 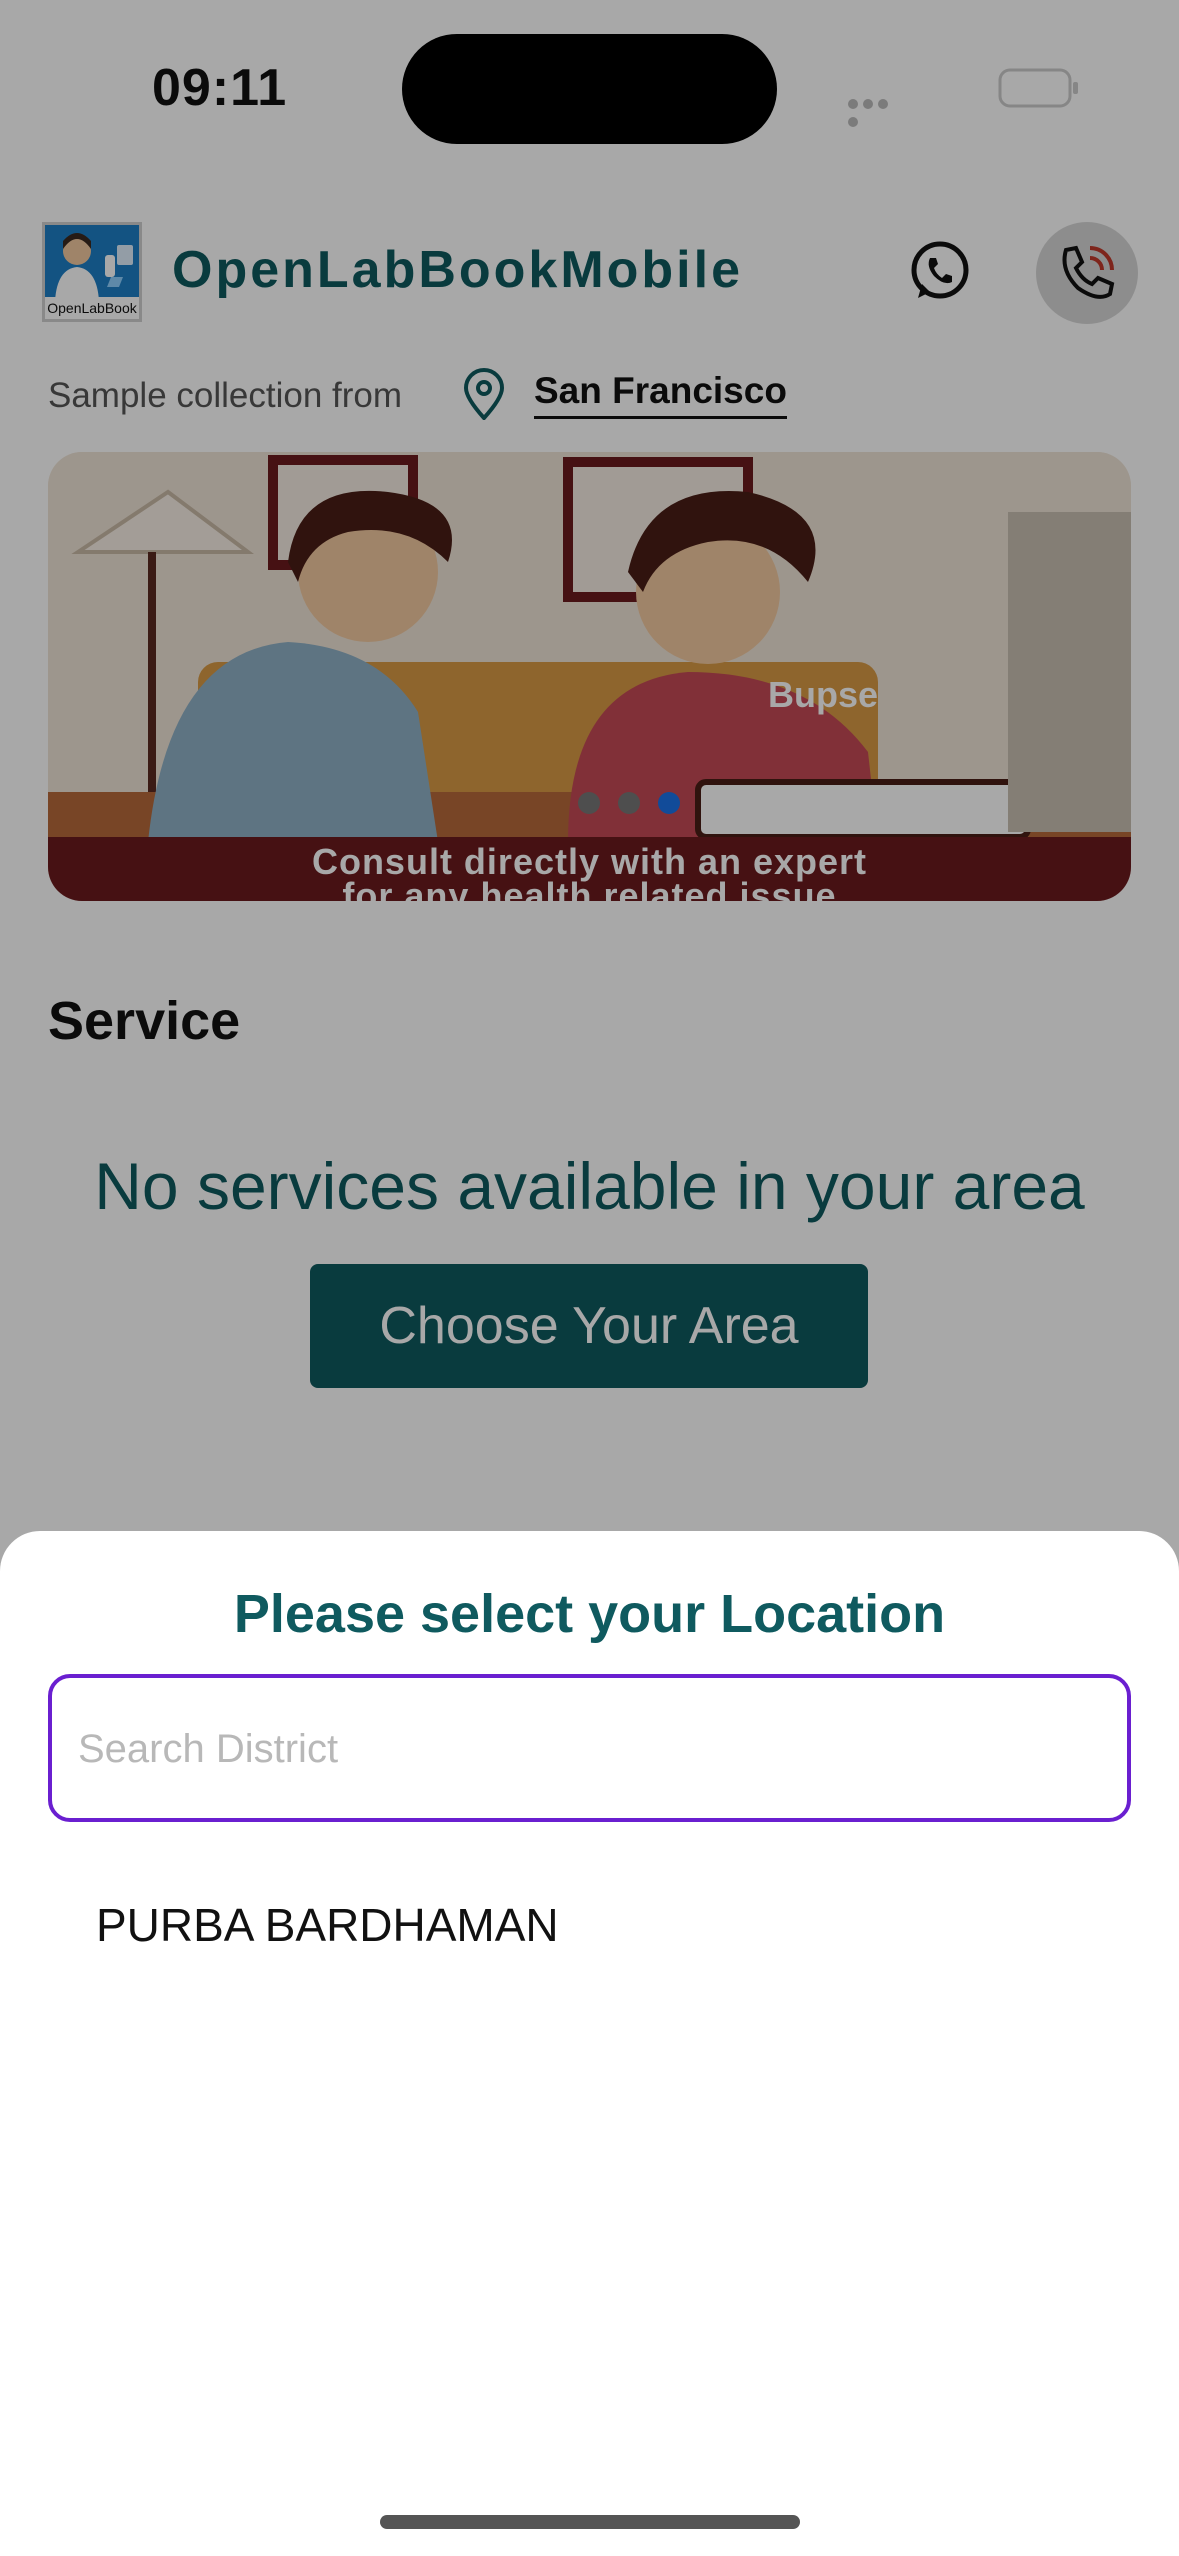 What do you see at coordinates (589, 1614) in the screenshot?
I see `sheet-title: Please select your Location` at bounding box center [589, 1614].